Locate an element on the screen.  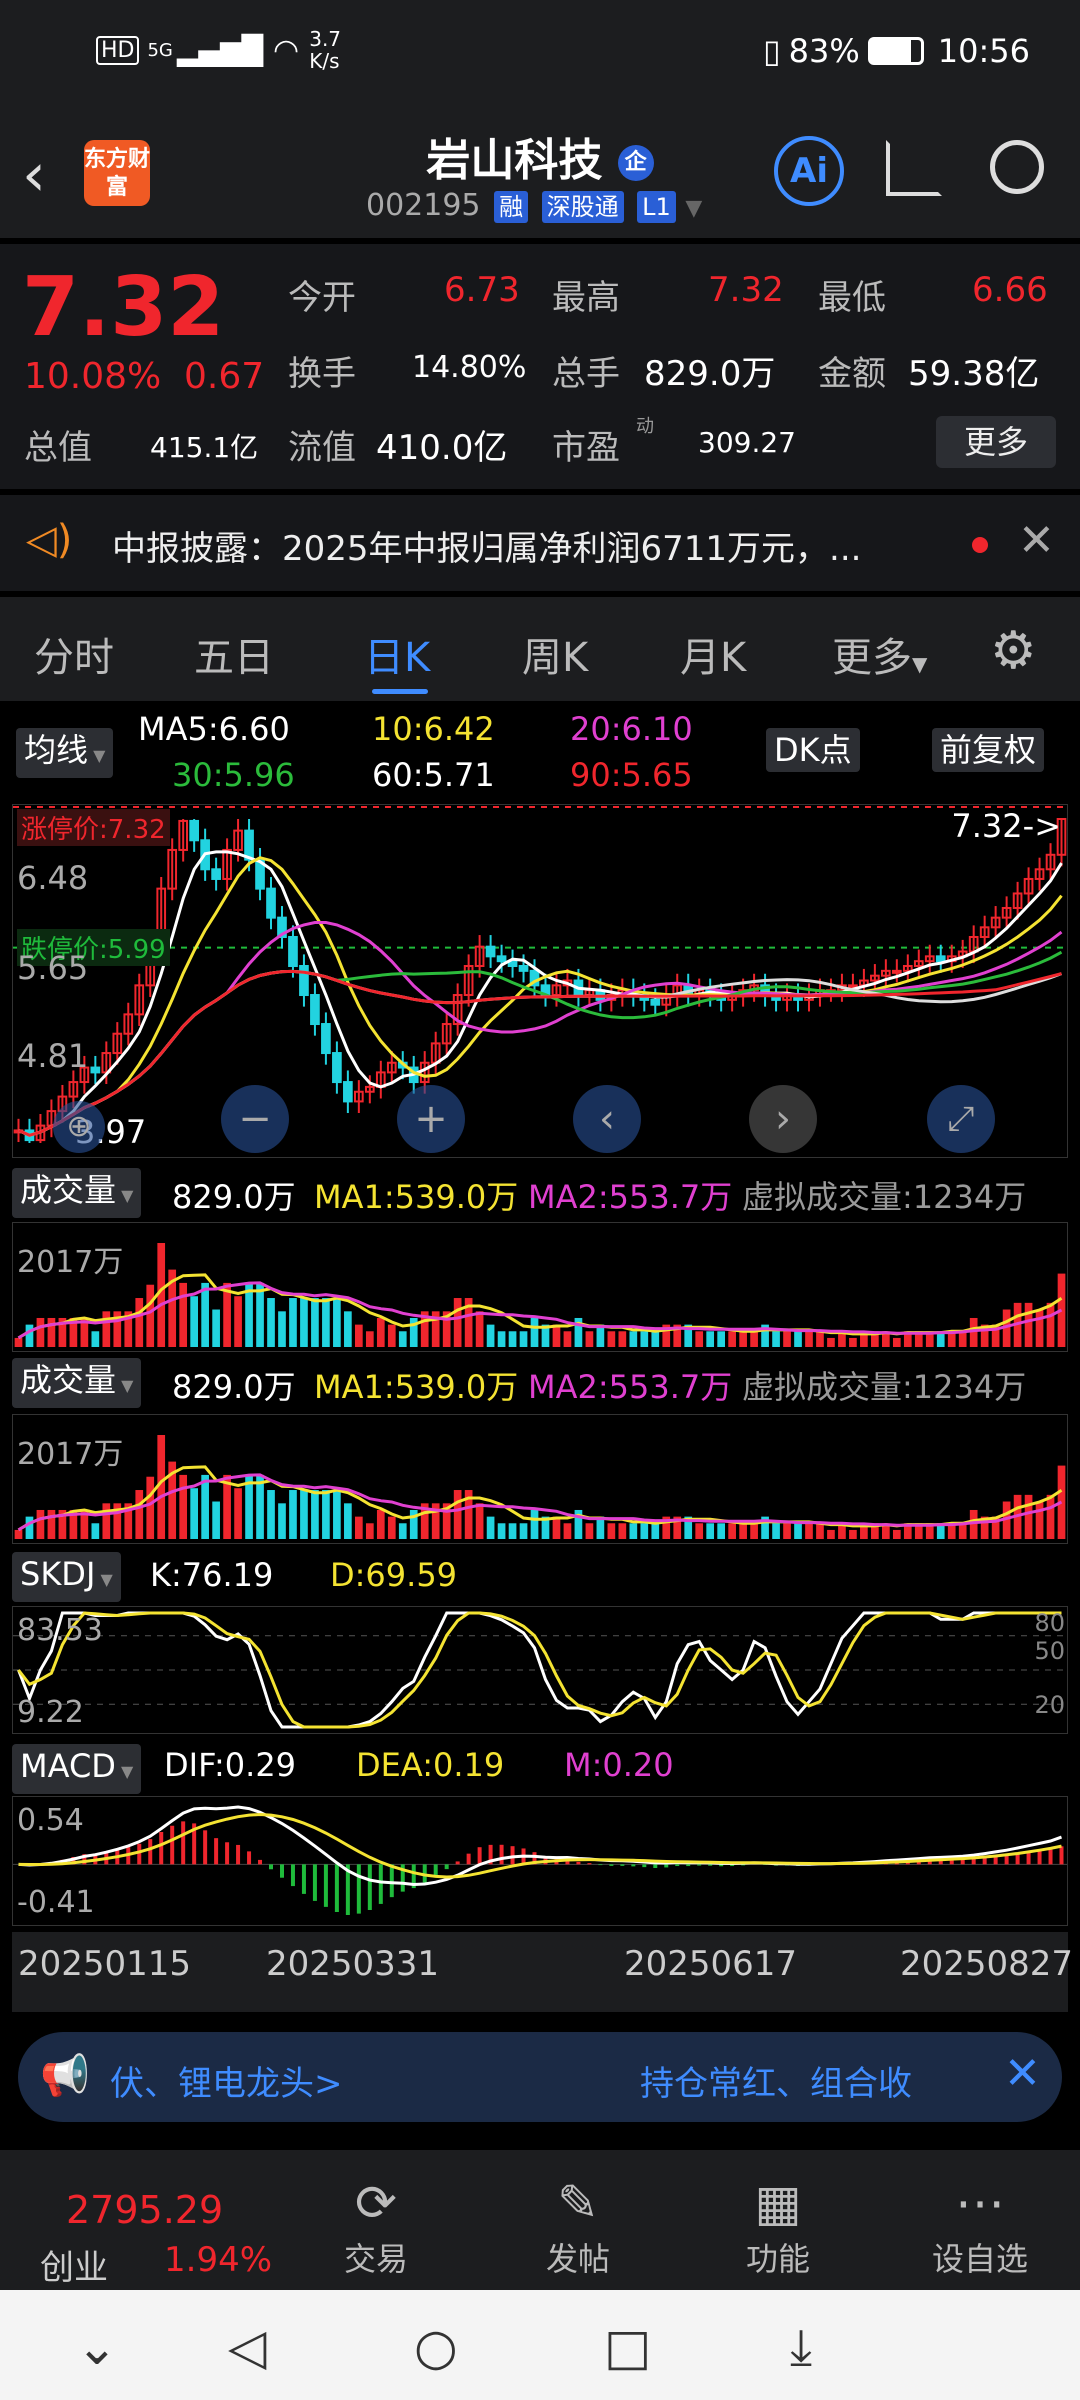
edit-icon: ✎ is located at coordinates (578, 2203).